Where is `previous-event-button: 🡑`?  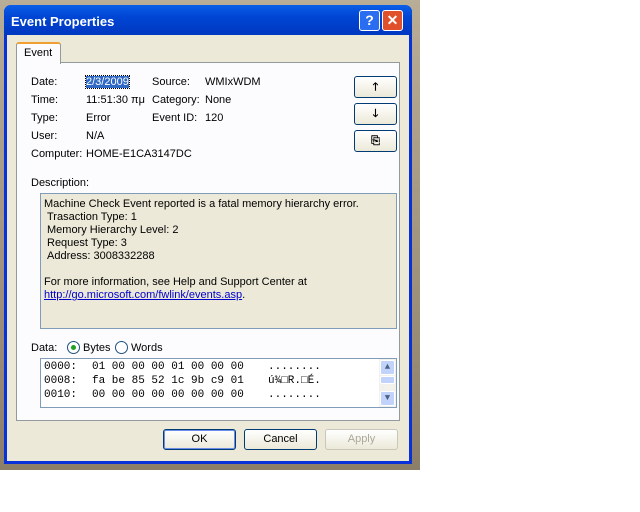
previous-event-button: 🡑 is located at coordinates (375, 87).